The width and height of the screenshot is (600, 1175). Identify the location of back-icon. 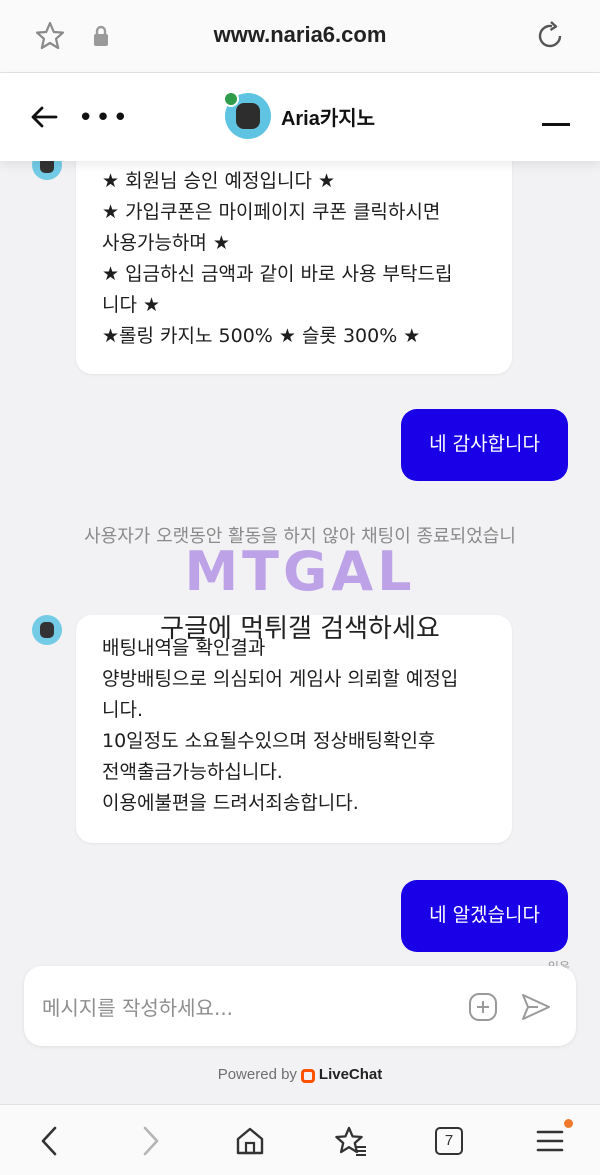
(49, 1143).